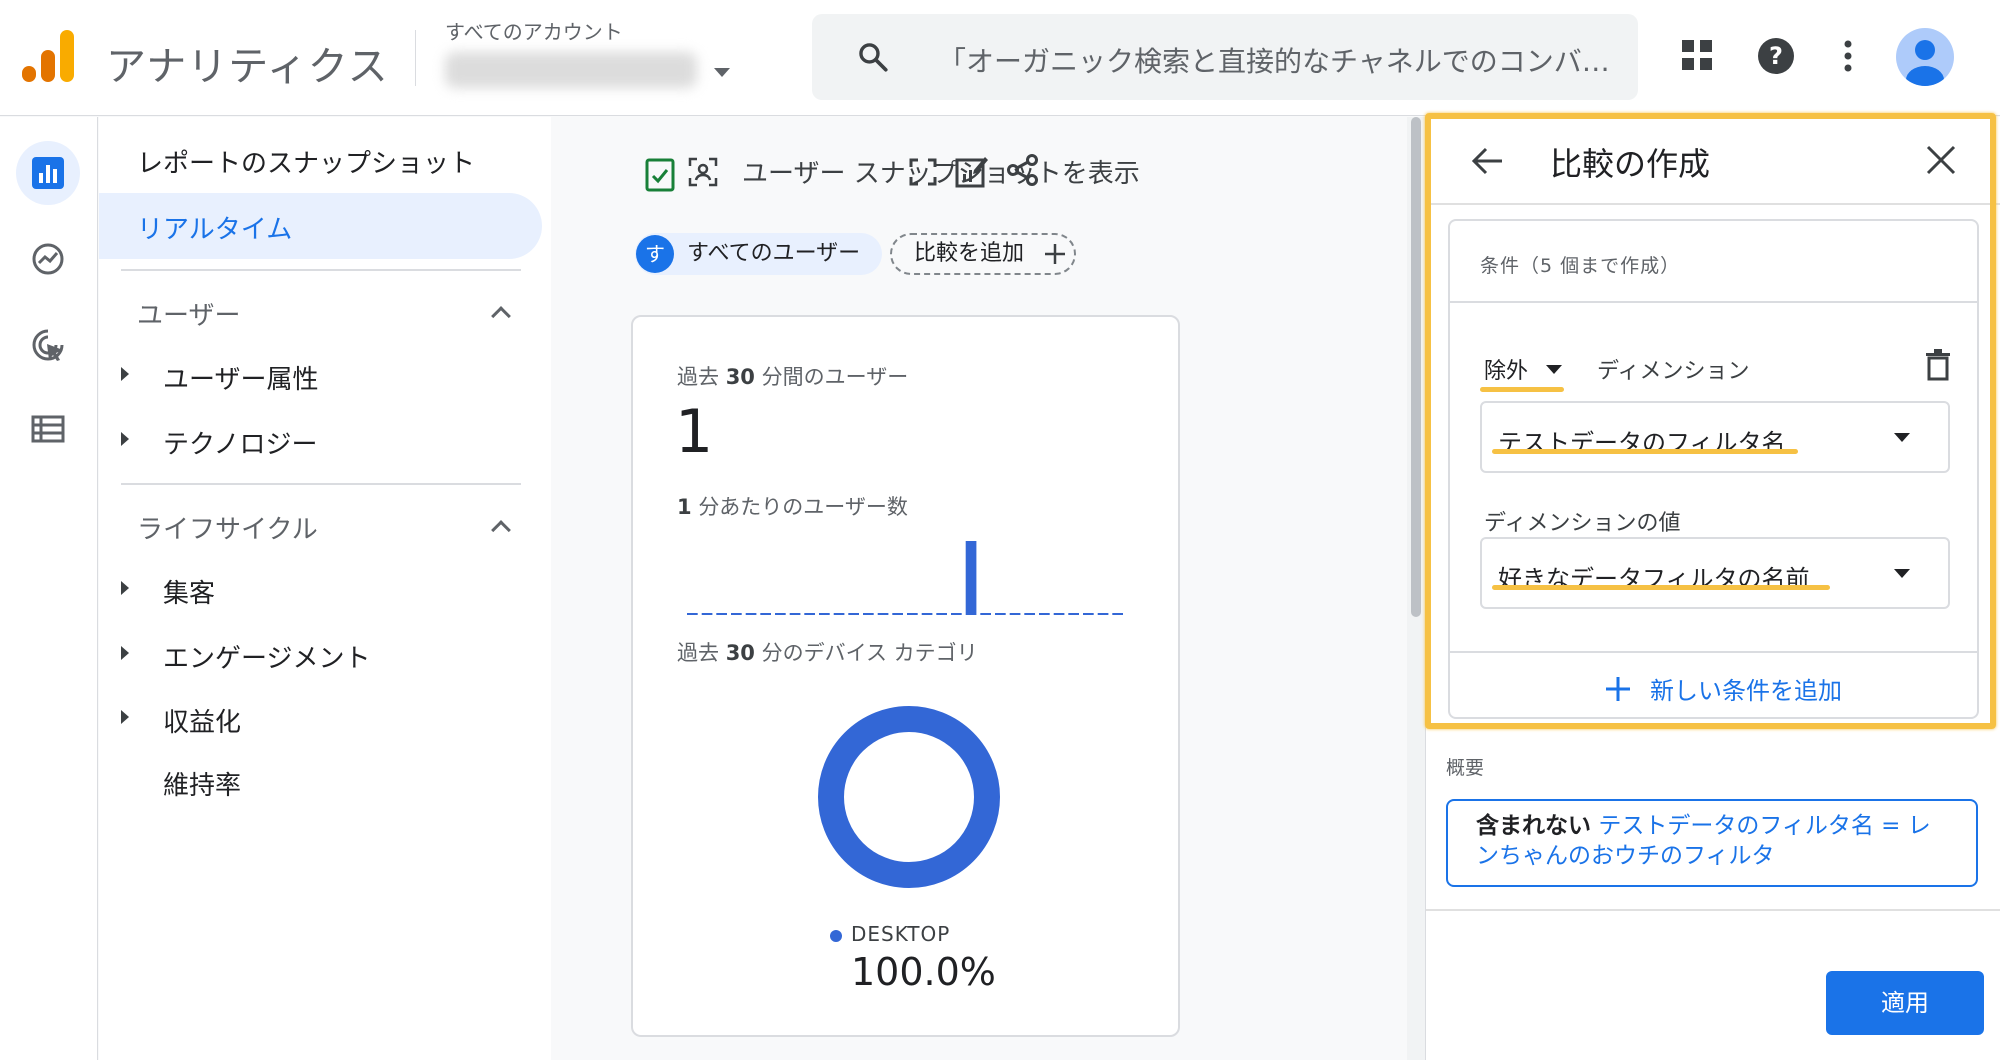 The width and height of the screenshot is (2000, 1060). I want to click on rail-advertising, so click(48, 345).